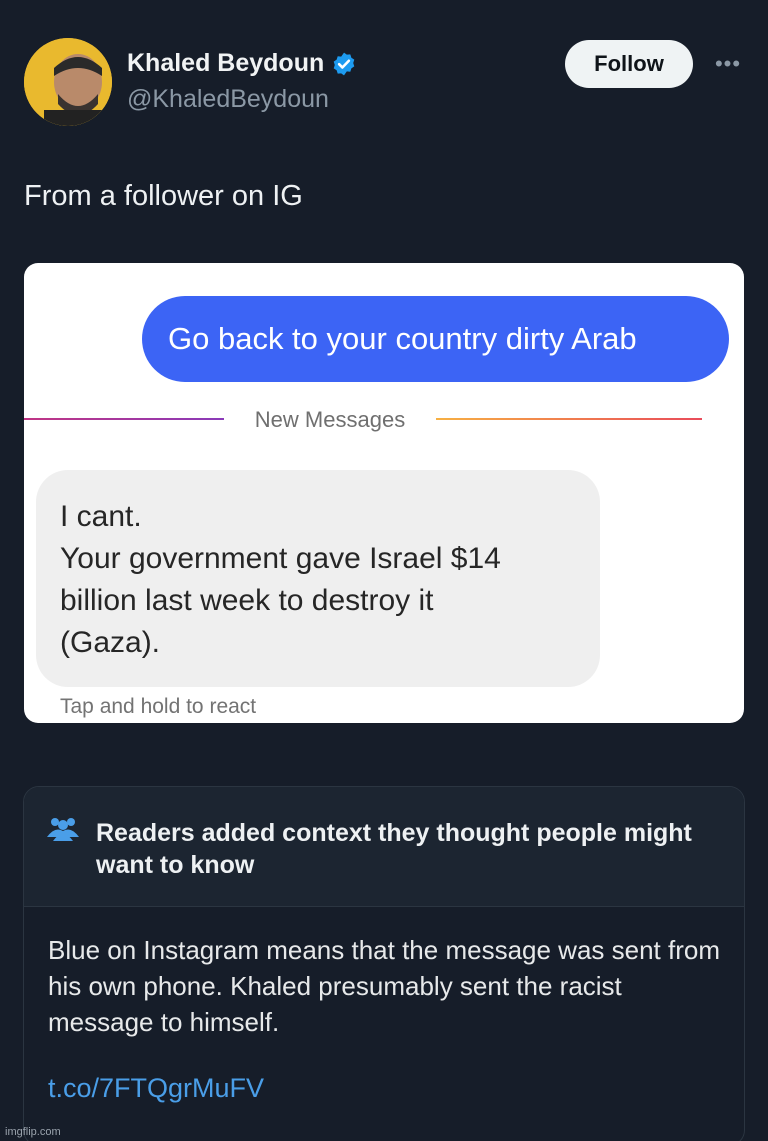  Describe the element at coordinates (228, 99) in the screenshot. I see `author-handle: @KhaledBeydoun` at that location.